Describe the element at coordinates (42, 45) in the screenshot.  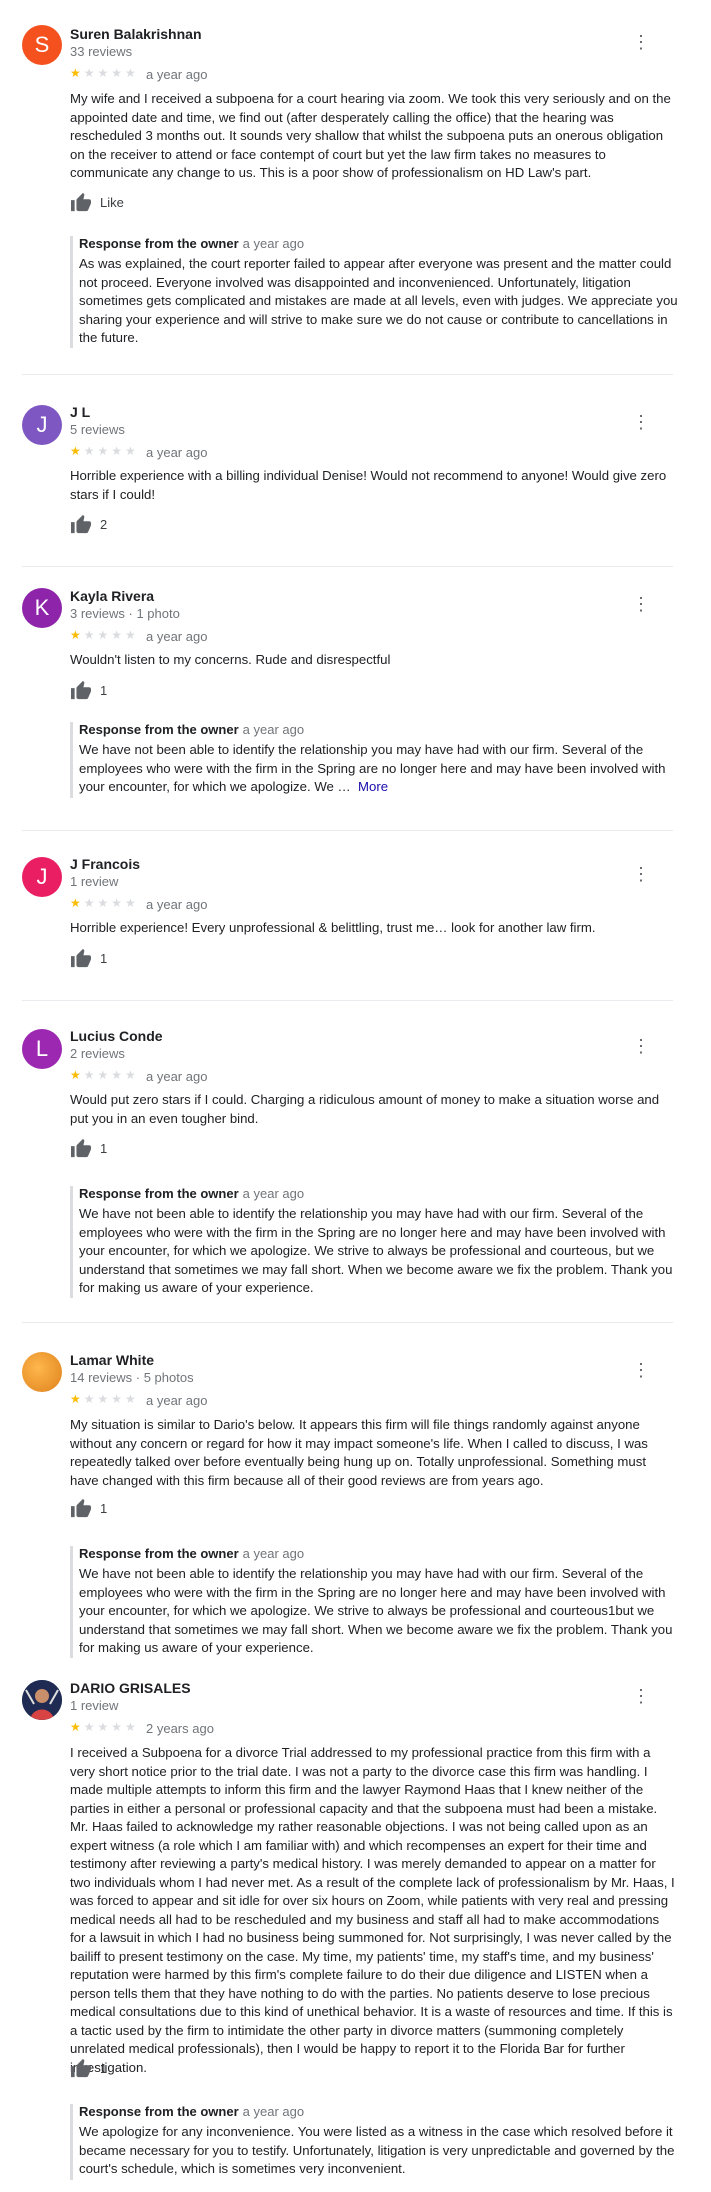
I see `avatar: S` at that location.